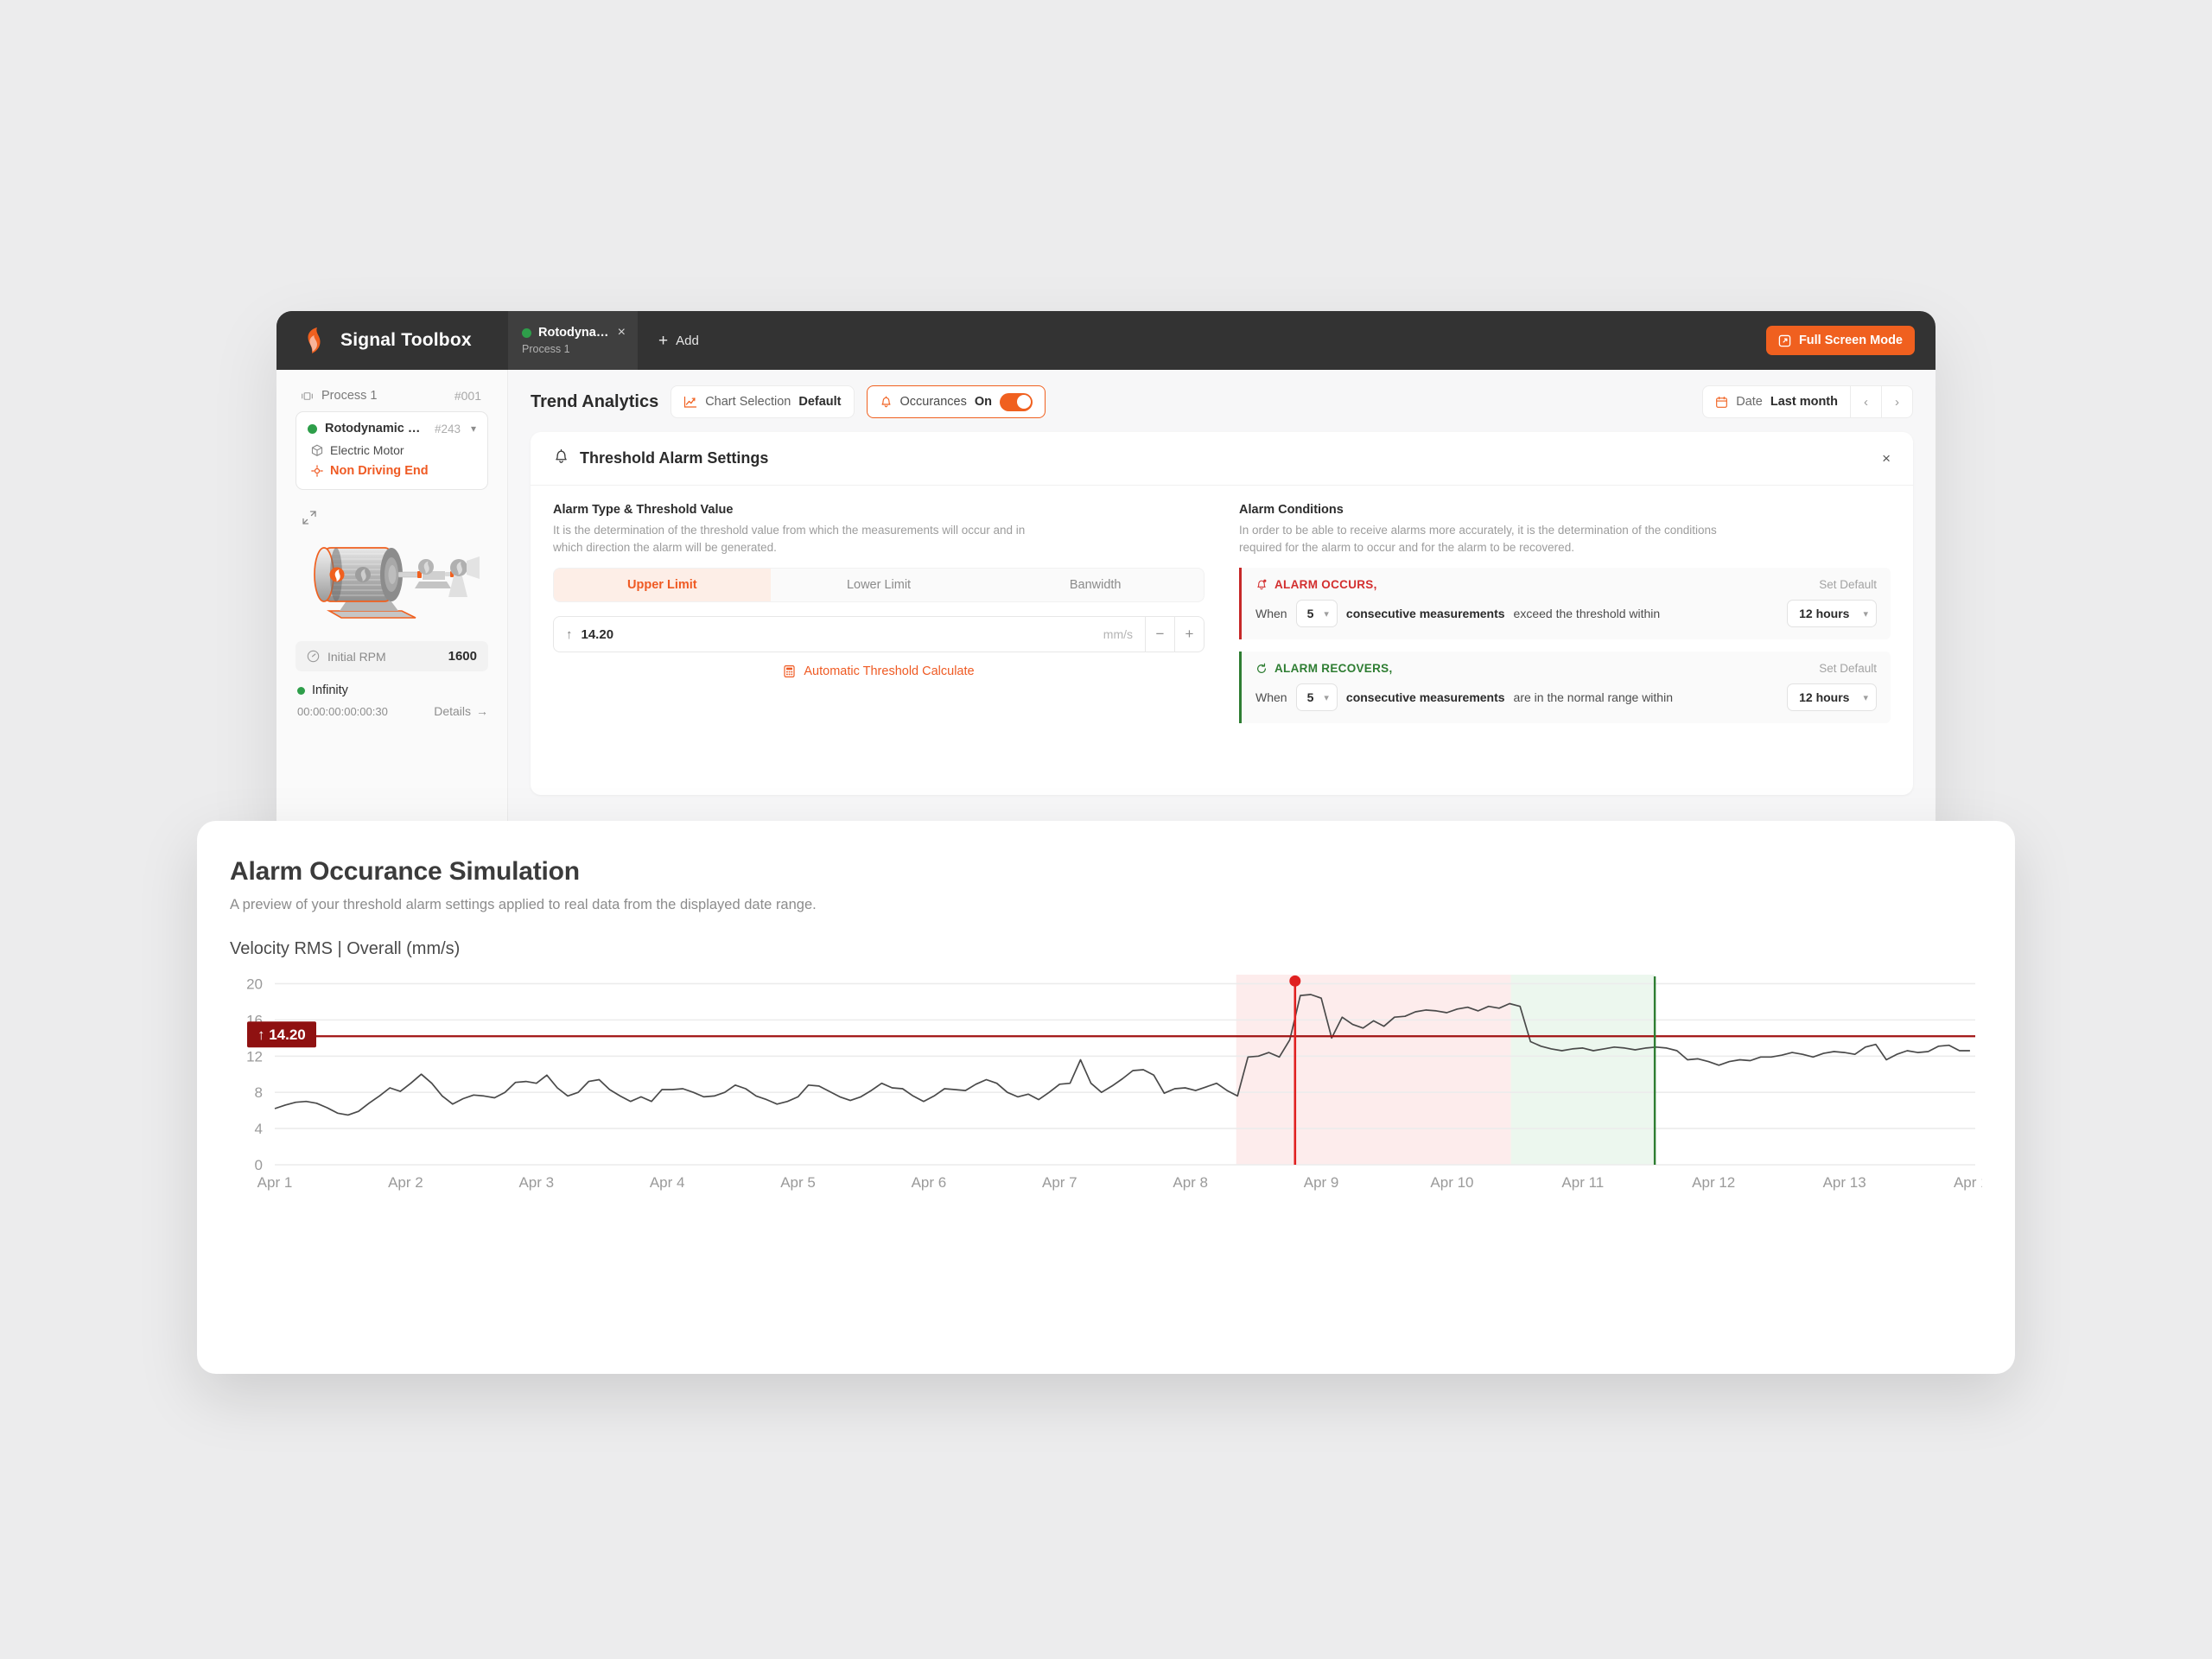  I want to click on date-next-button: ›, so click(1897, 401).